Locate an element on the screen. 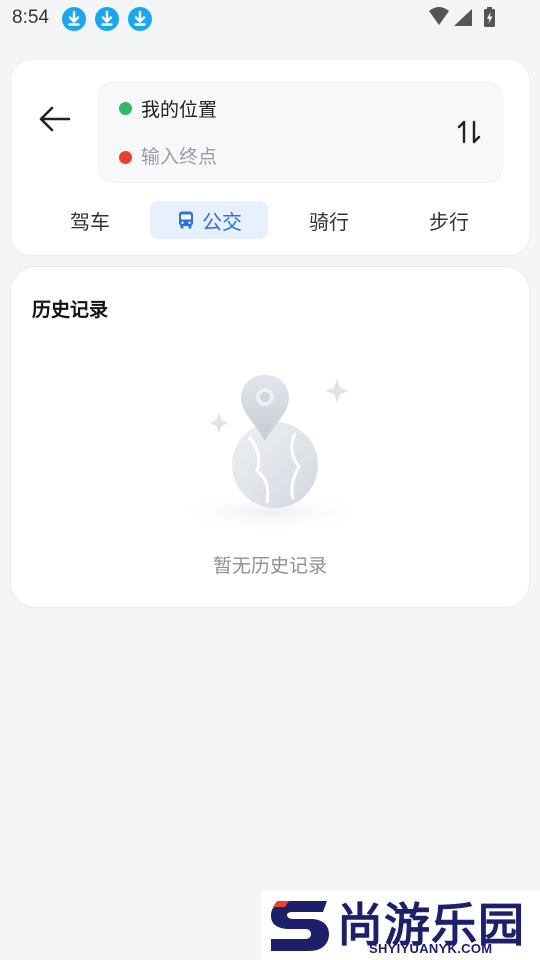 The height and width of the screenshot is (960, 540). status-bar: 8:54 is located at coordinates (270, 19).